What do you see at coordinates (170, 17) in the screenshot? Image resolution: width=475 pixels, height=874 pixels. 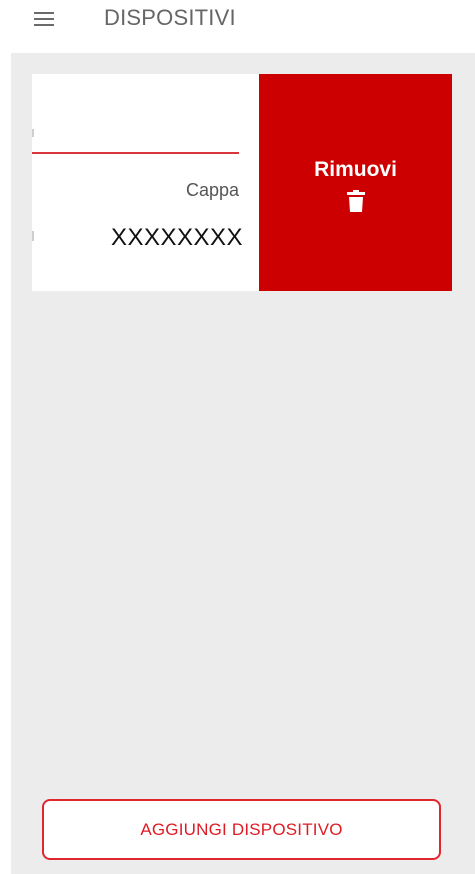 I see `page-title: DISPOSITIVI` at bounding box center [170, 17].